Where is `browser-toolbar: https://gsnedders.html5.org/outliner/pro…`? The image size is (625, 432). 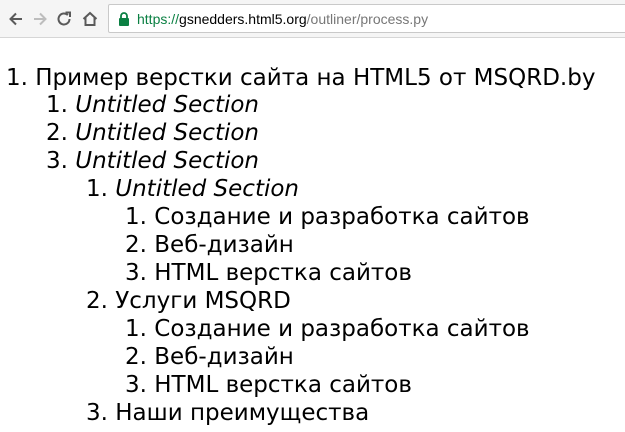
browser-toolbar: https://gsnedders.html5.org/outliner/pro… is located at coordinates (312, 19).